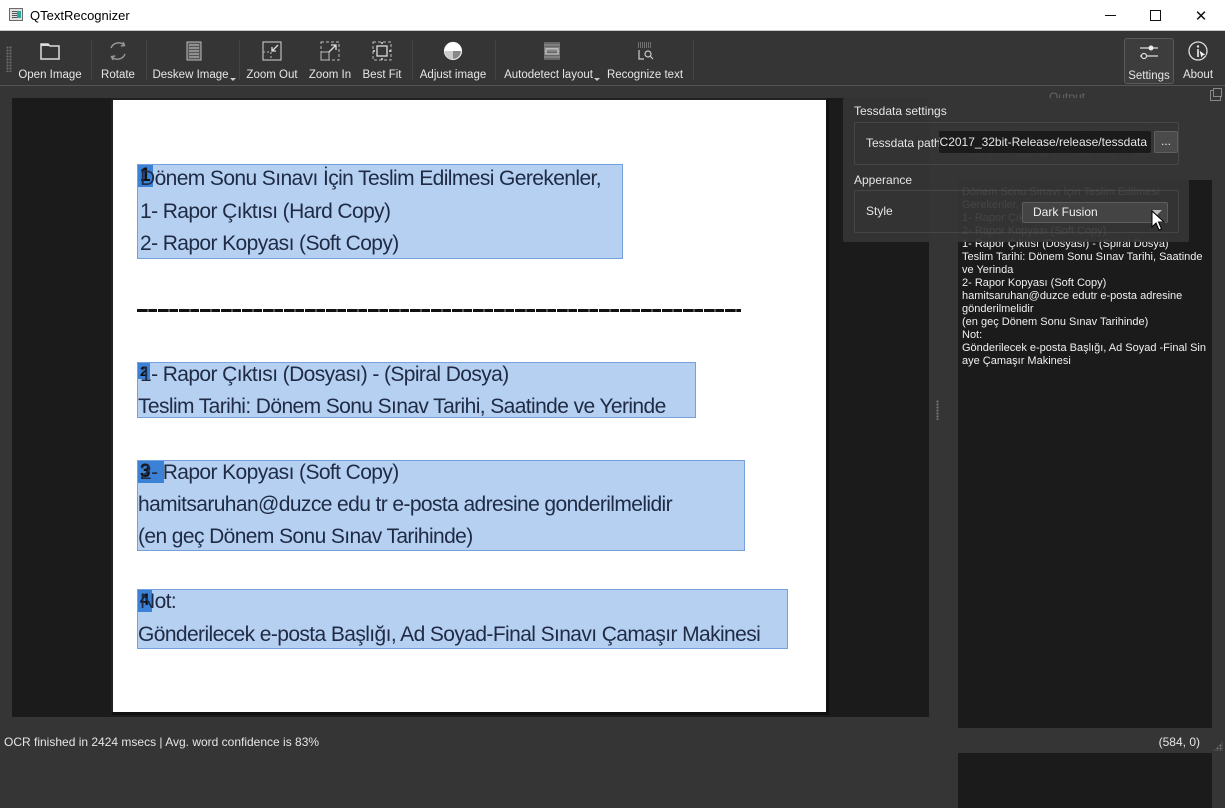  What do you see at coordinates (330, 51) in the screenshot?
I see `zoom-in-icon` at bounding box center [330, 51].